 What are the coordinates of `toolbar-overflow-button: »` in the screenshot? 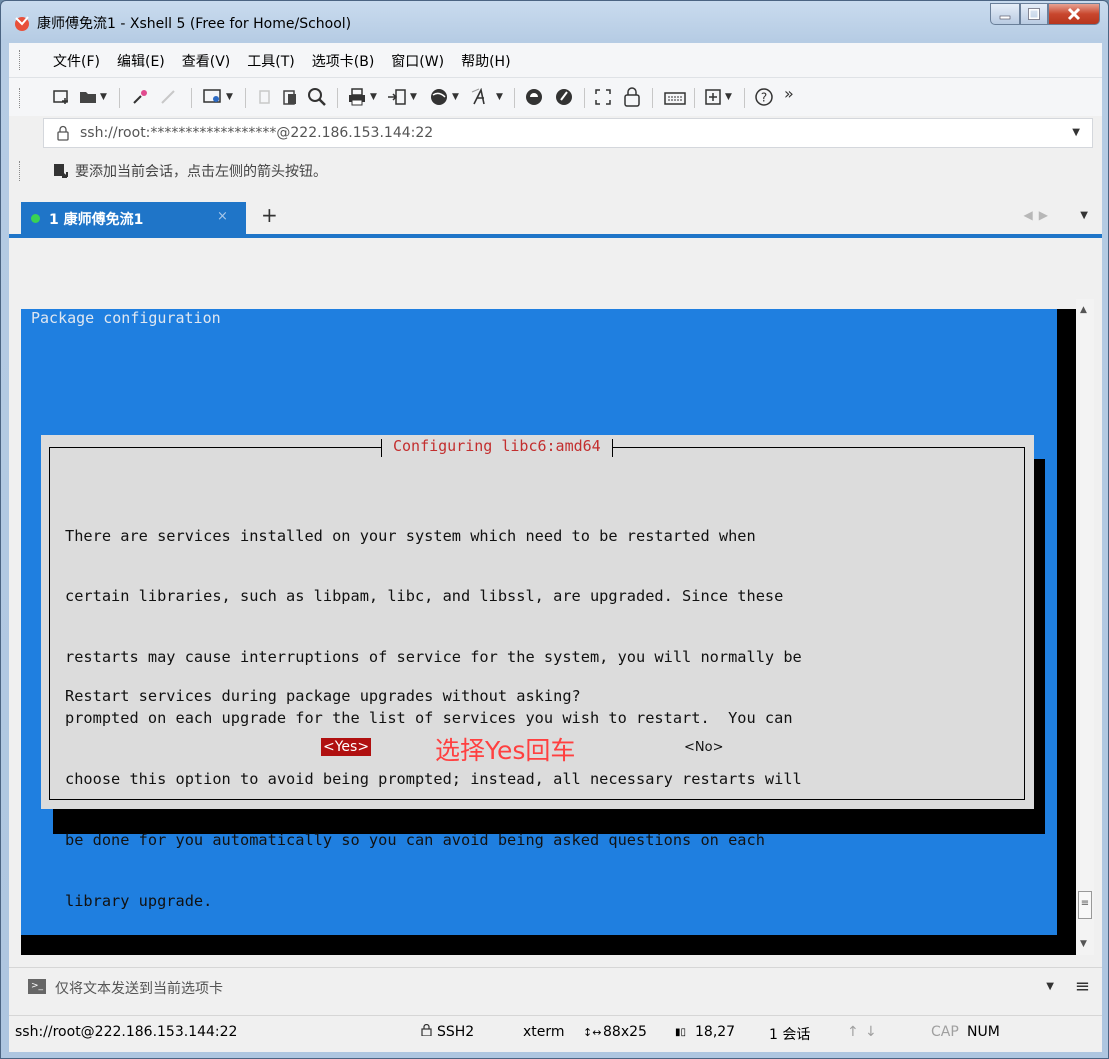 It's located at (789, 93).